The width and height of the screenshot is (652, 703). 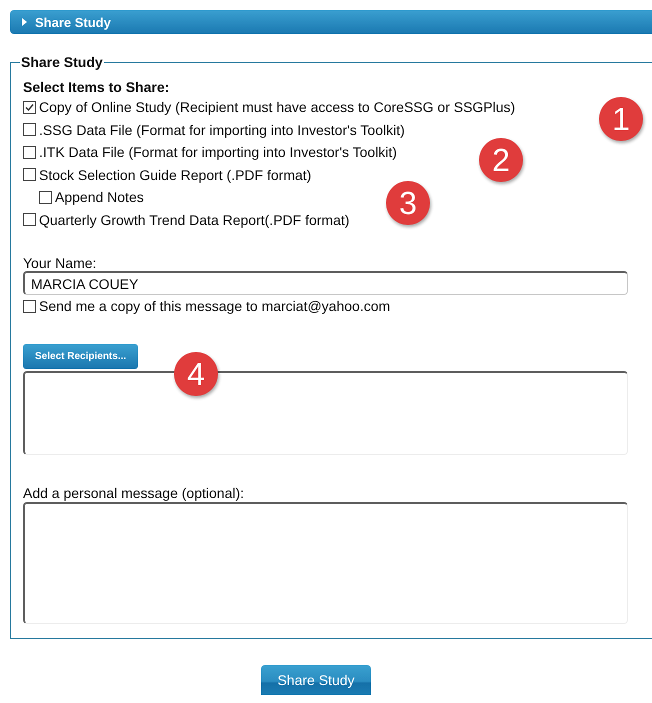 What do you see at coordinates (277, 107) in the screenshot?
I see `checkbox-label: Copy of Online Study (Recipient must have access to CoreSSG or SSGPlus)` at bounding box center [277, 107].